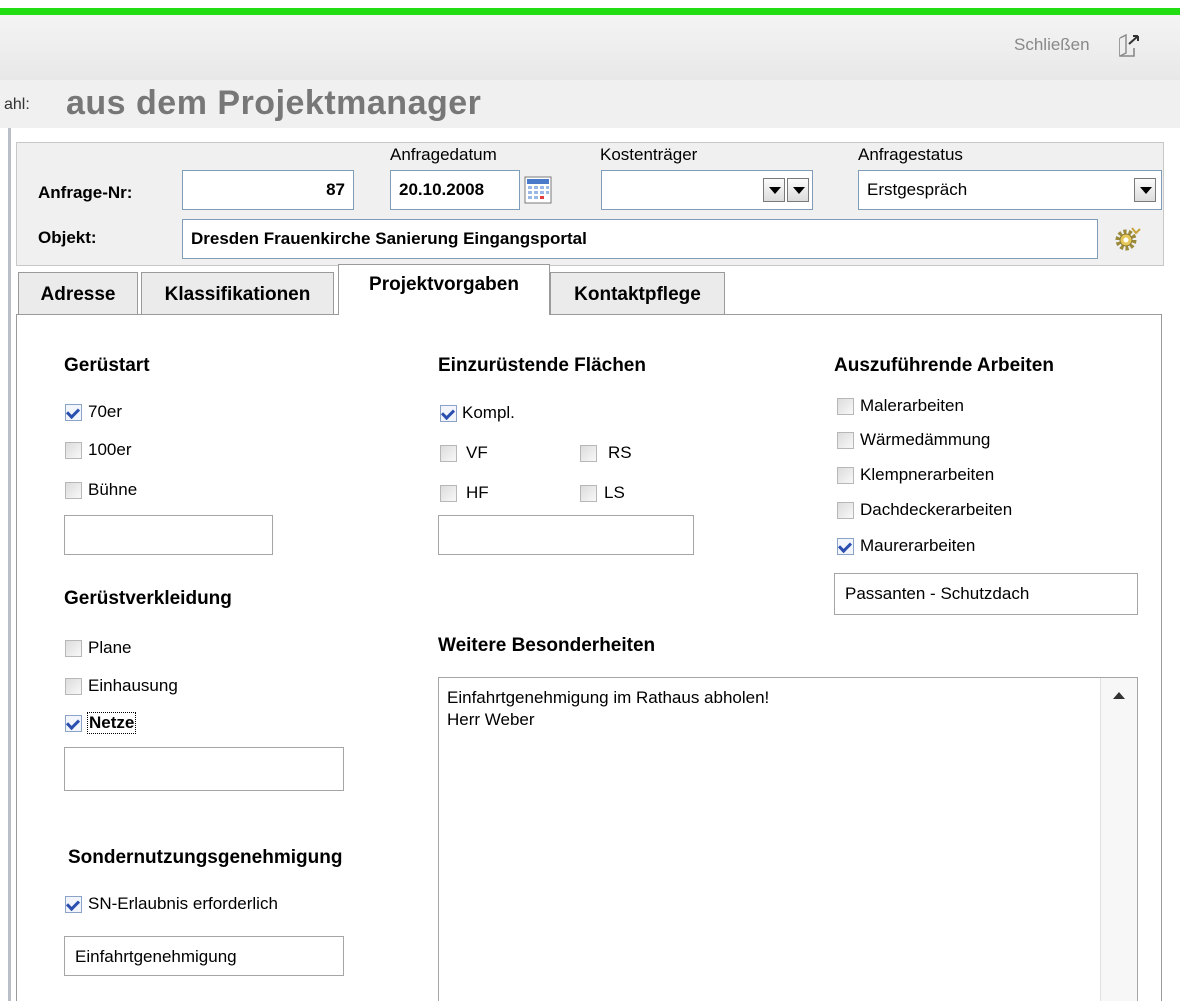 The width and height of the screenshot is (1180, 1001). I want to click on checkbox-label-klempnerarbeiten: Klempnerarbeiten, so click(927, 474).